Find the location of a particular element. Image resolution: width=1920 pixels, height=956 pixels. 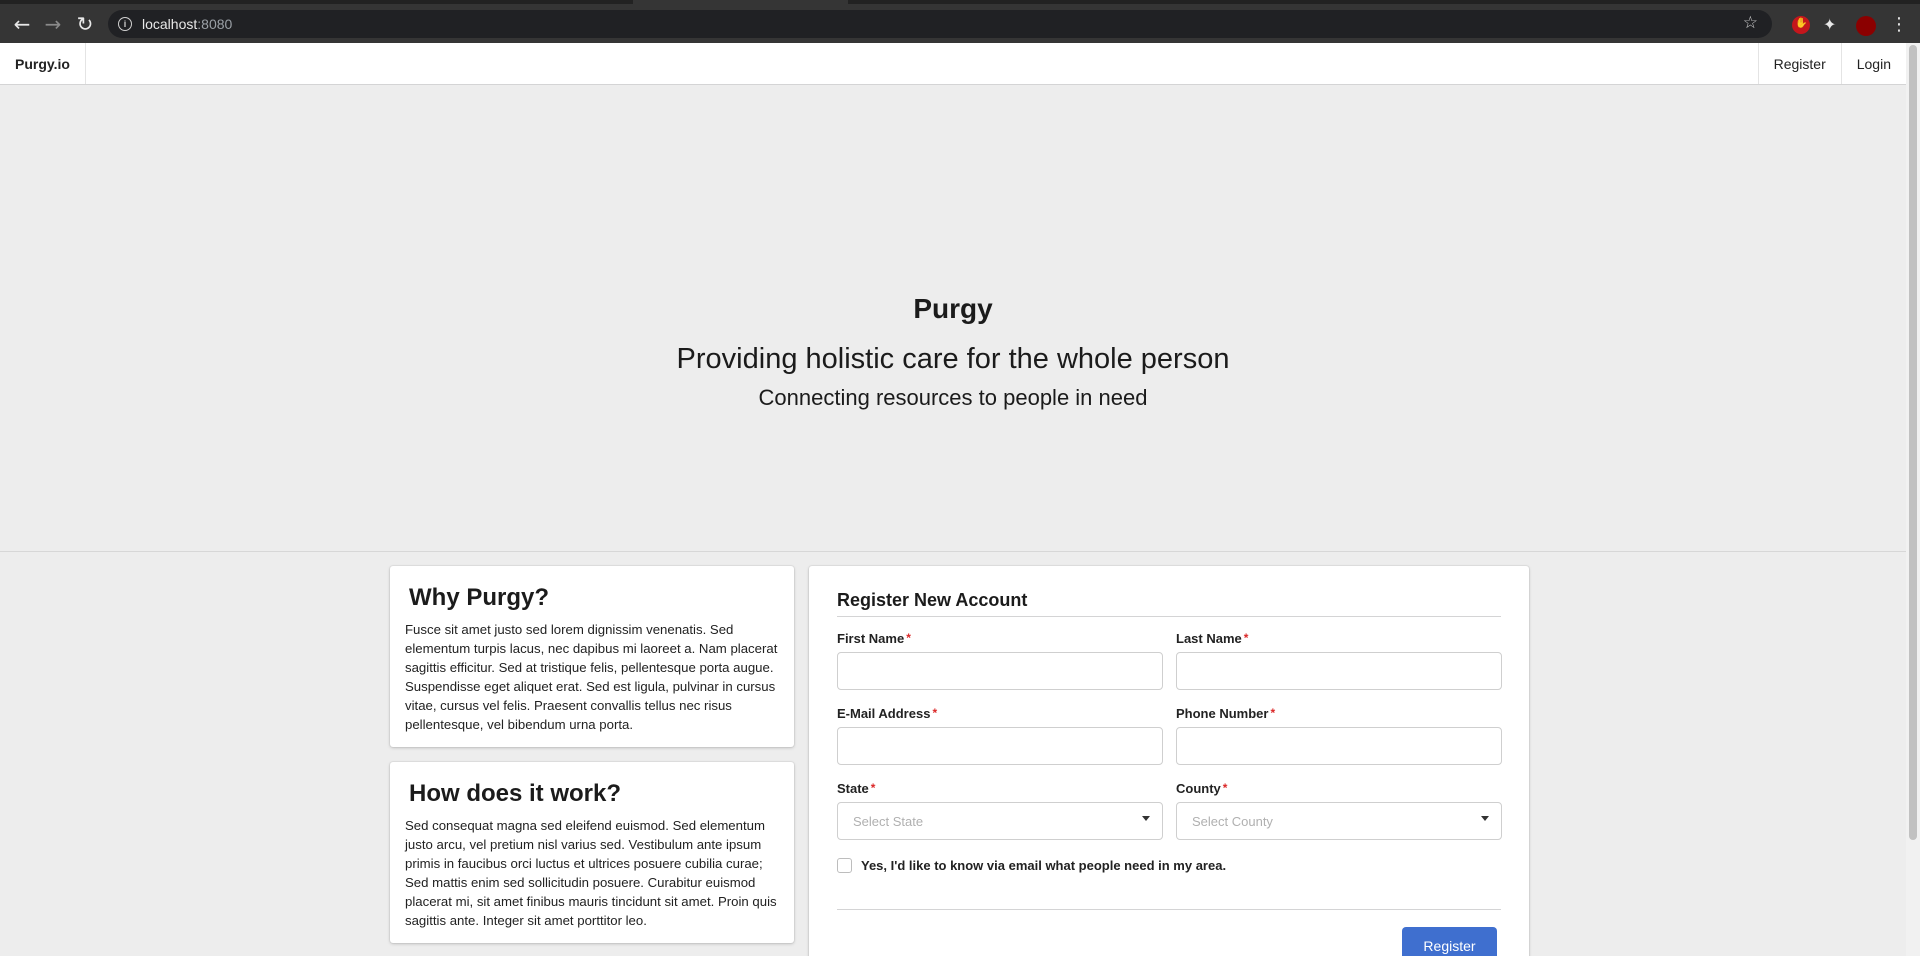

url-port: :8080 is located at coordinates (215, 24).